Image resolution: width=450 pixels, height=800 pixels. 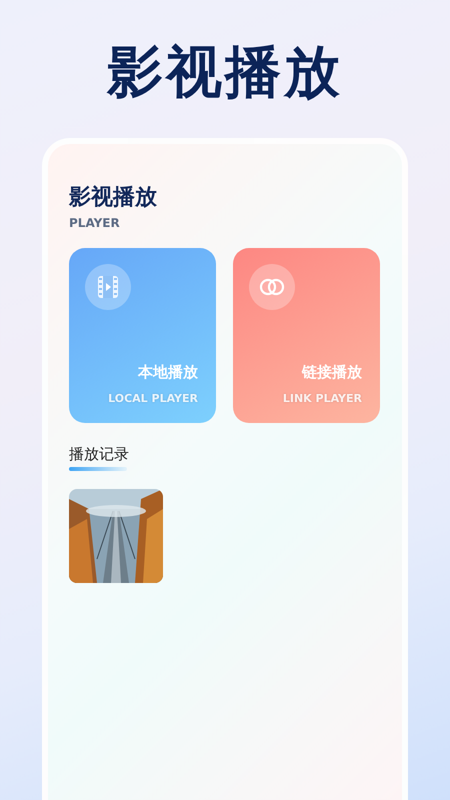 I want to click on link-player-tile: 链接播放 LINK PLAYER, so click(x=306, y=335).